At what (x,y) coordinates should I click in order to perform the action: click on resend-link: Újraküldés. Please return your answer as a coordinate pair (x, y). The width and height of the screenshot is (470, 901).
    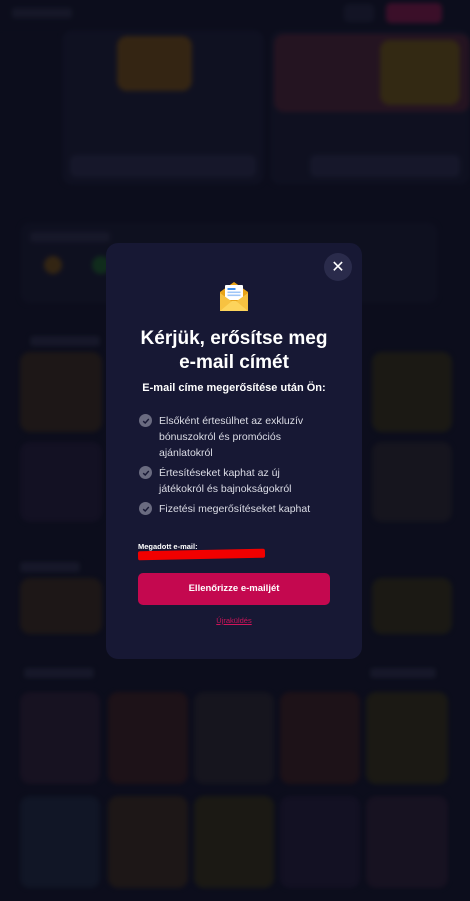
    Looking at the image, I should click on (234, 620).